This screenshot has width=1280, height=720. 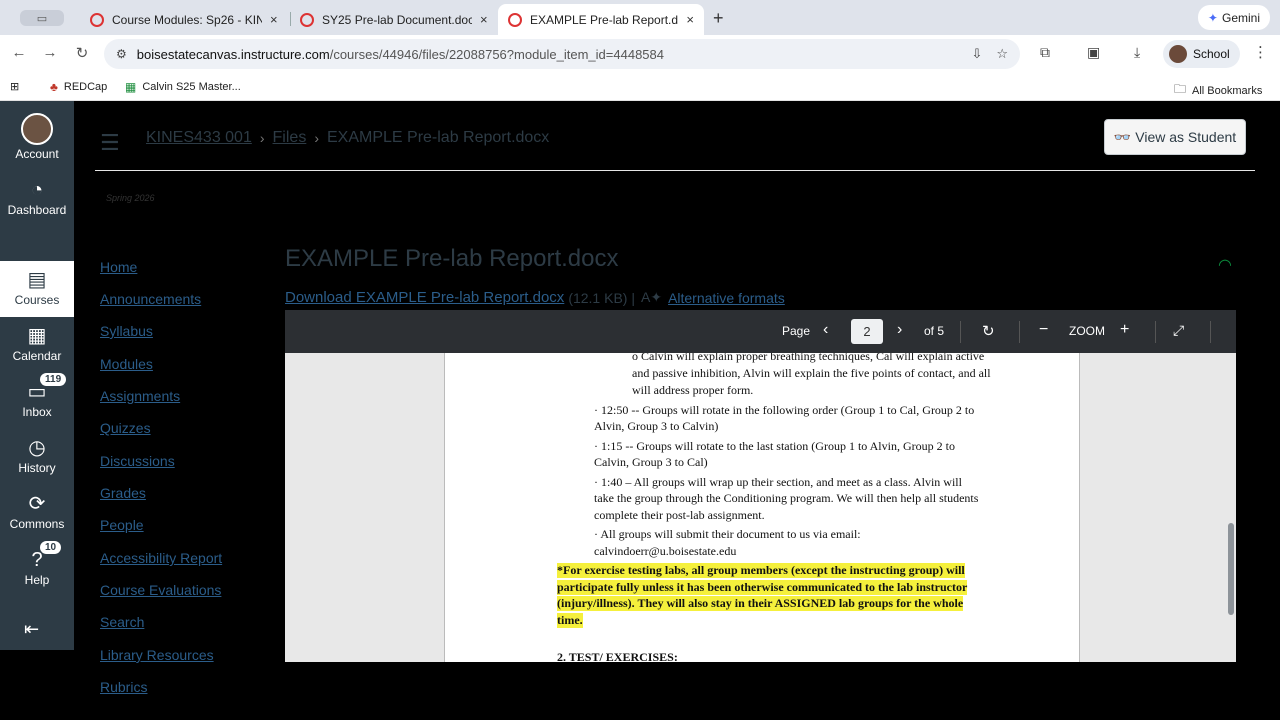 I want to click on alternative-formats-link: Alternative formats, so click(x=726, y=298).